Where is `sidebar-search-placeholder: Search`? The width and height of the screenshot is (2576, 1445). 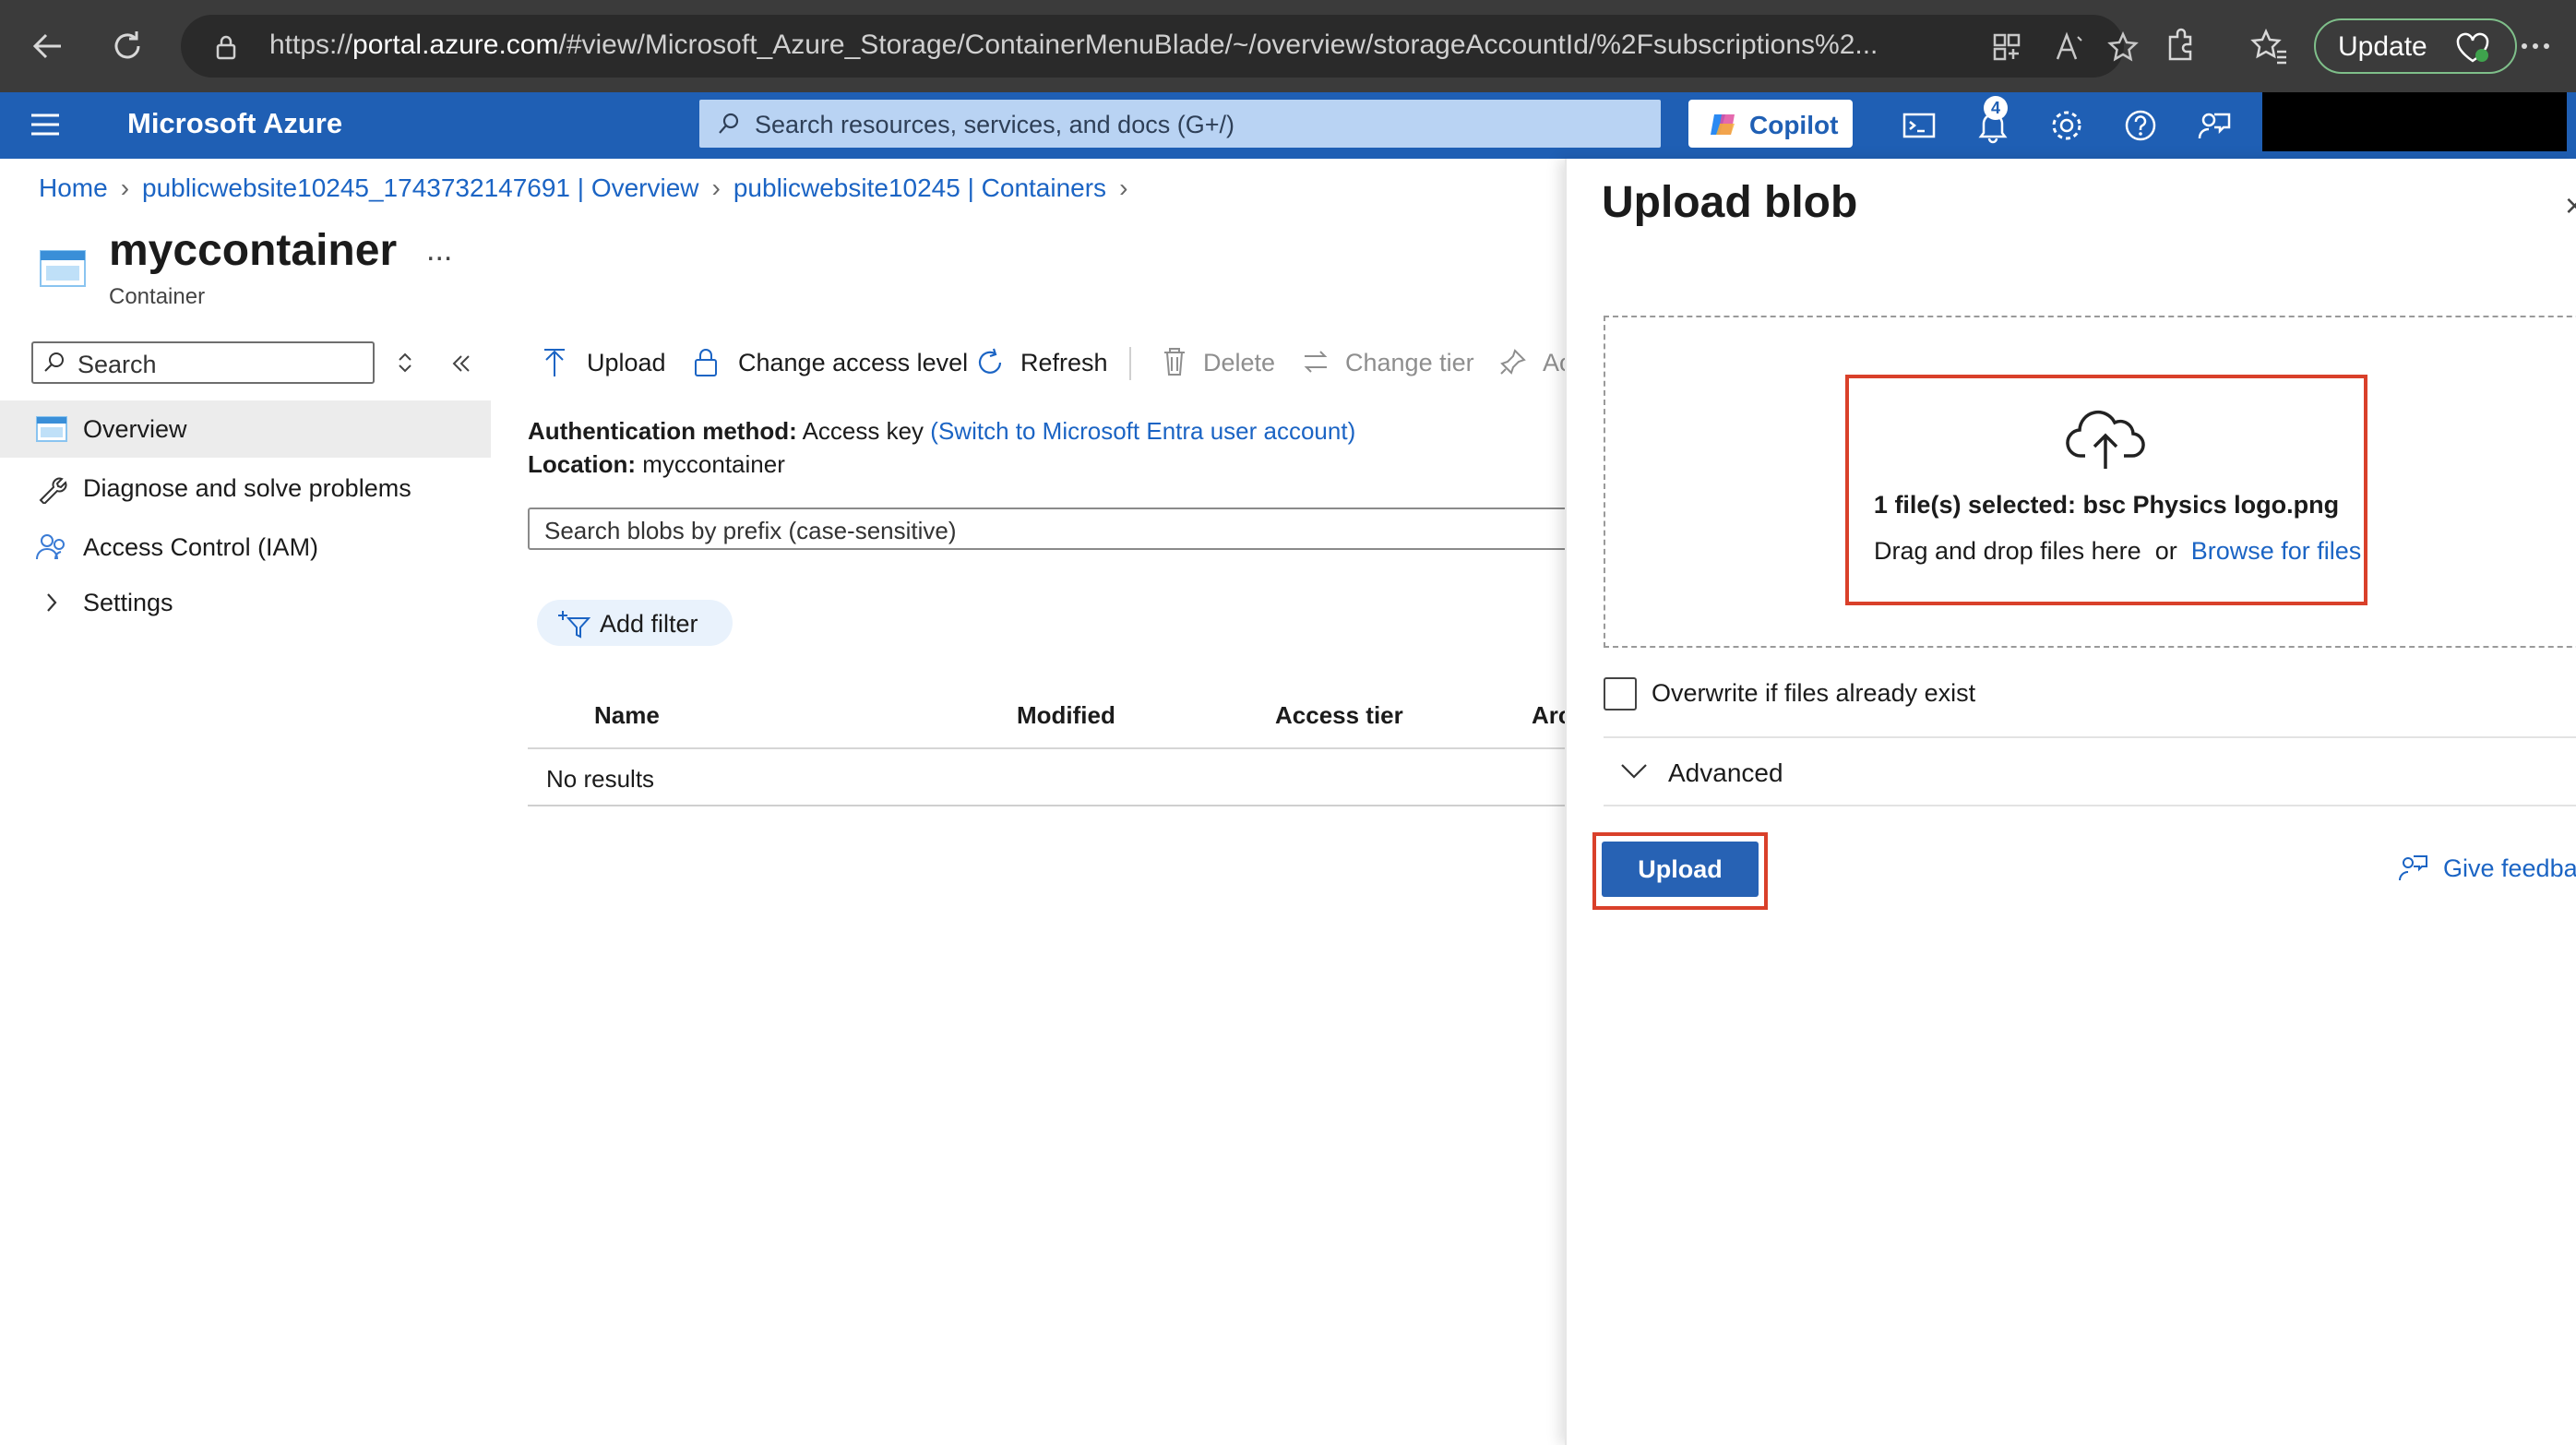 sidebar-search-placeholder: Search is located at coordinates (117, 364).